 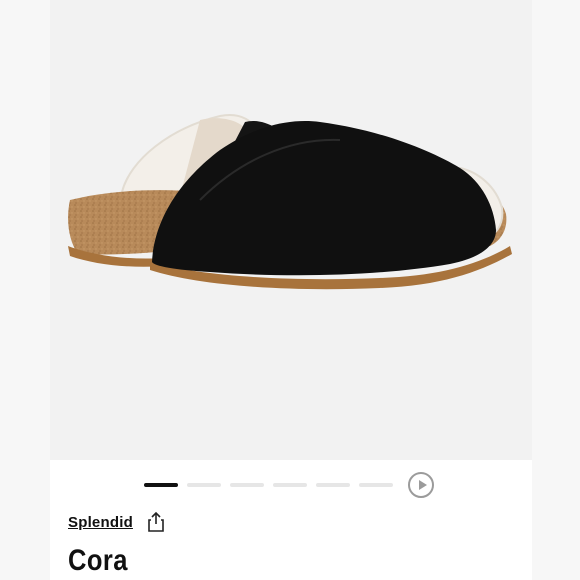 What do you see at coordinates (98, 560) in the screenshot?
I see `product-title: Cora` at bounding box center [98, 560].